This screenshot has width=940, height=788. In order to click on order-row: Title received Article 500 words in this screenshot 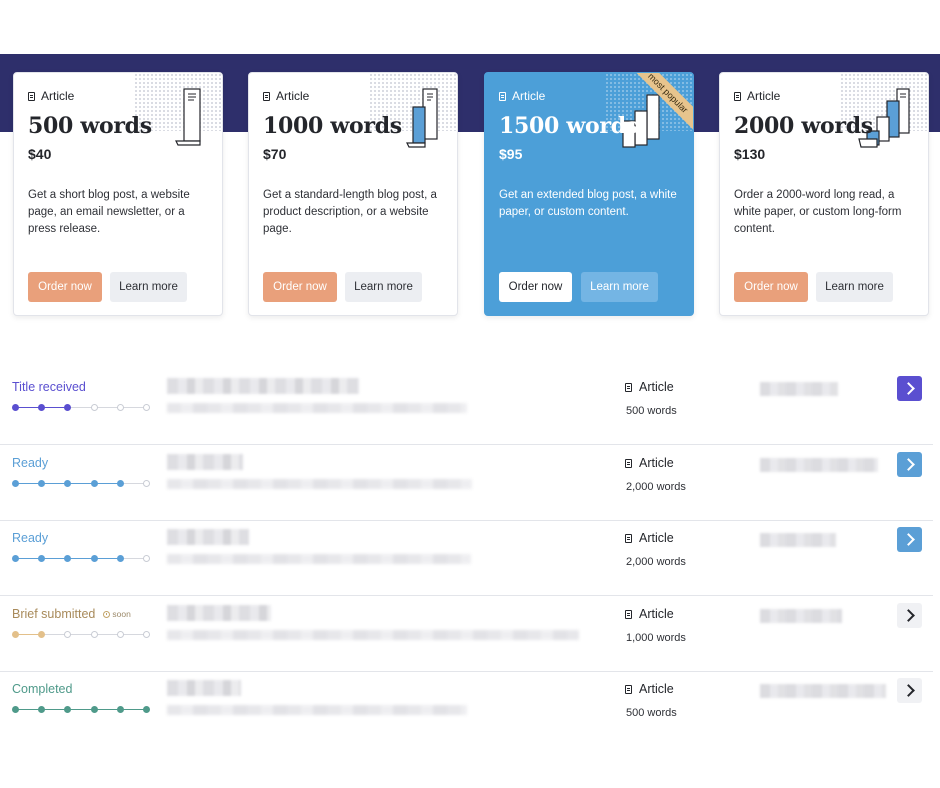, I will do `click(466, 407)`.